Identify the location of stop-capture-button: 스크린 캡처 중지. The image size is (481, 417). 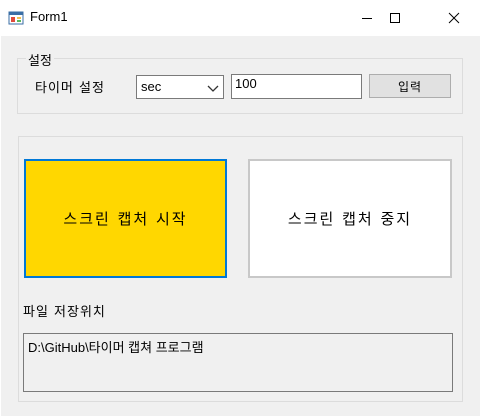
(350, 218).